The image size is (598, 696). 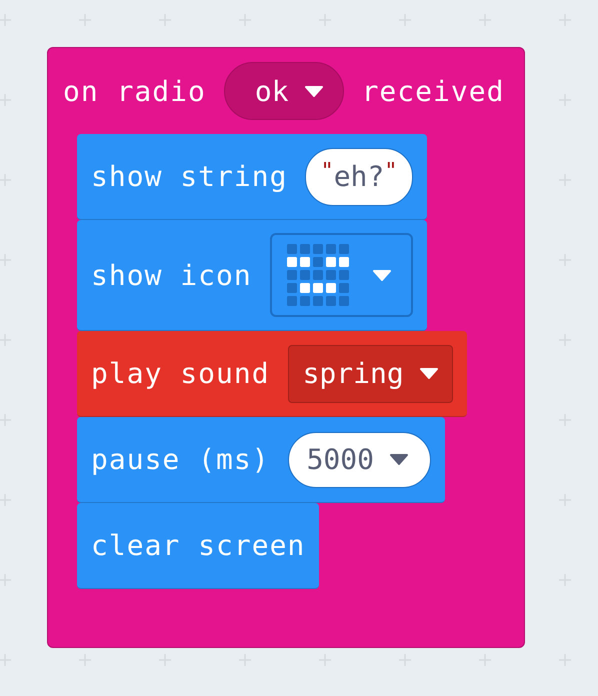 What do you see at coordinates (171, 275) in the screenshot?
I see `block-label: show icon` at bounding box center [171, 275].